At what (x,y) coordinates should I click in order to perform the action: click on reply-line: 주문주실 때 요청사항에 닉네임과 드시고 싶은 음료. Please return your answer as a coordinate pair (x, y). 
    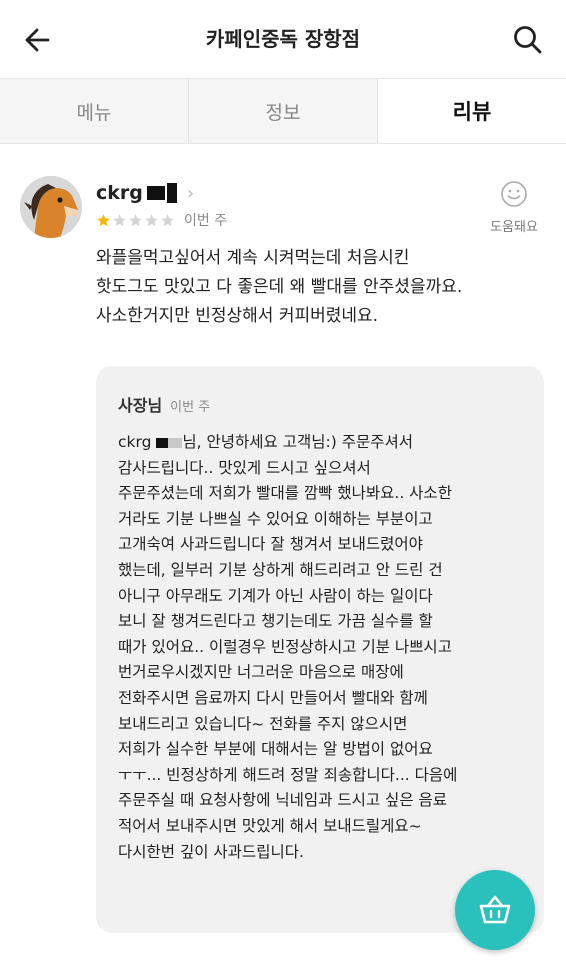
    Looking at the image, I should click on (283, 800).